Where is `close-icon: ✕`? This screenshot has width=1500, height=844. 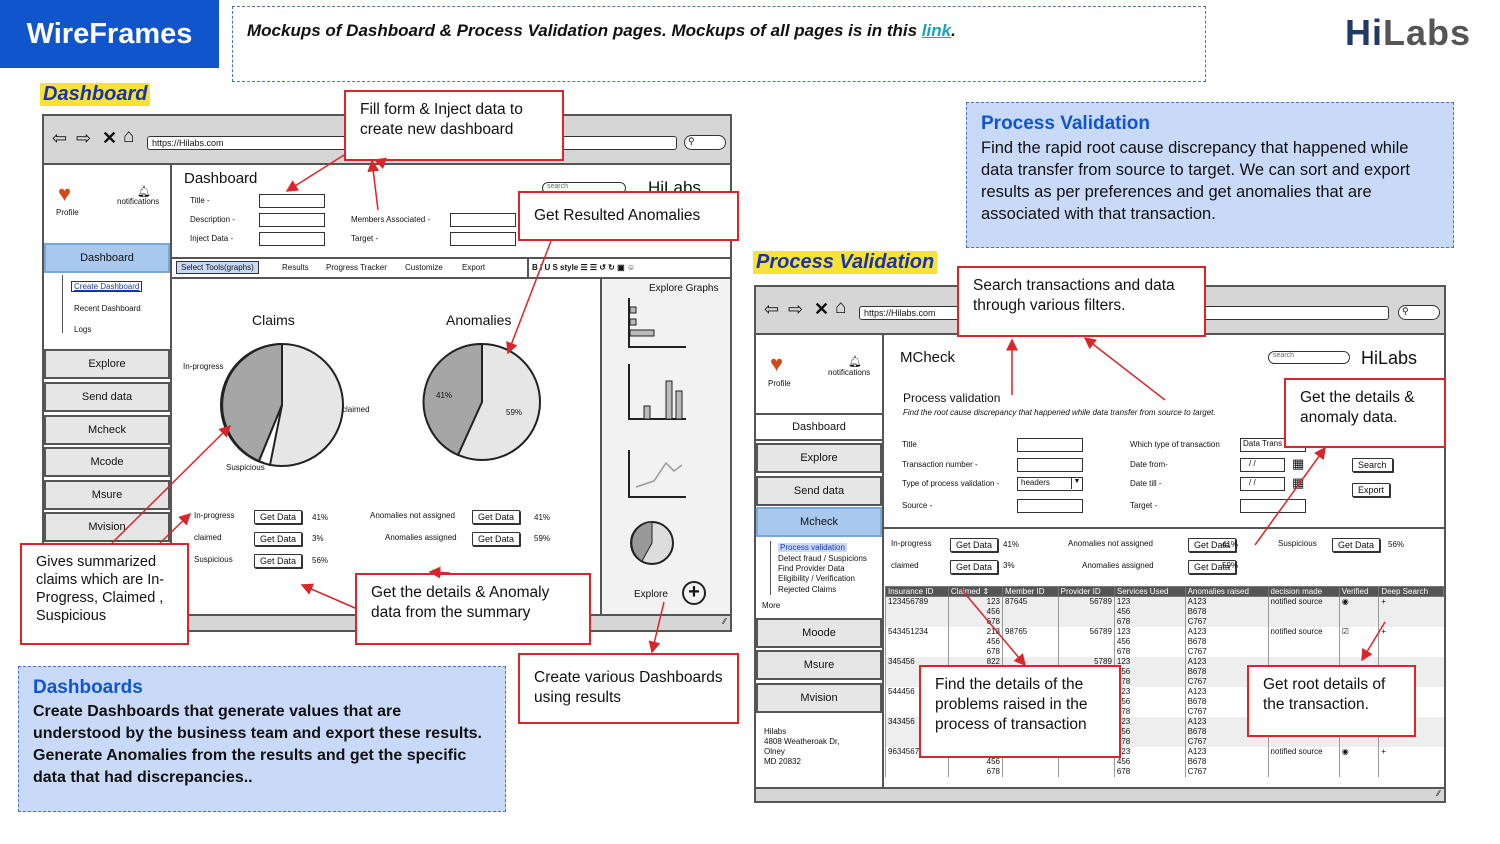
close-icon: ✕ is located at coordinates (109, 138).